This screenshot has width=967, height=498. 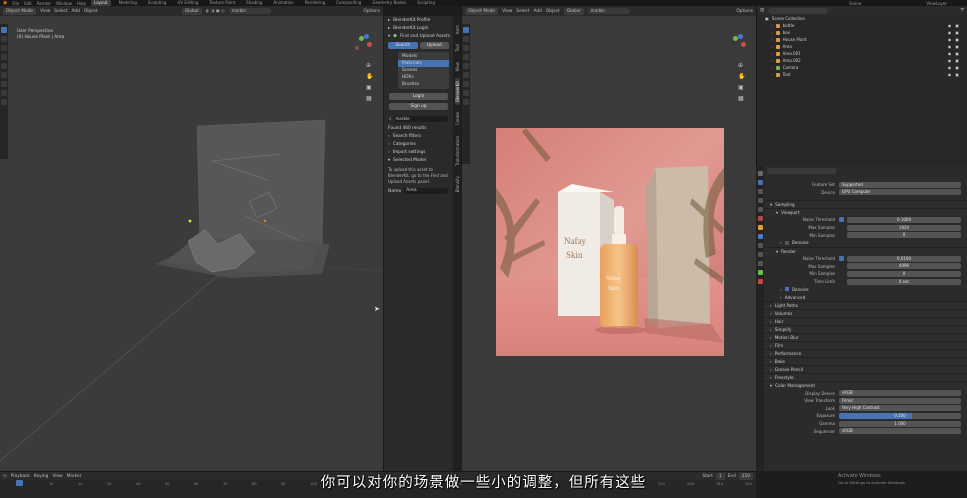 What do you see at coordinates (423, 84) in the screenshot?
I see `category-brushes: Brushes` at bounding box center [423, 84].